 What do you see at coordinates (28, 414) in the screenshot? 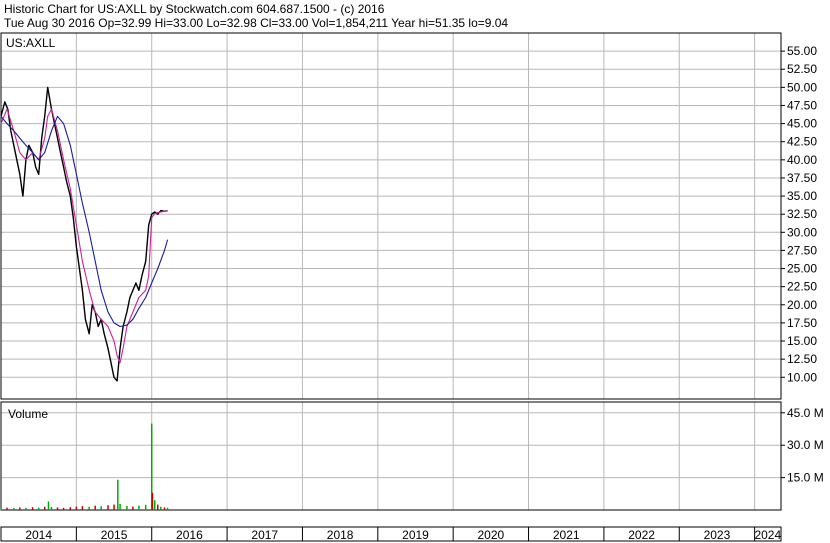
I see `volume-panel-title: Volume` at bounding box center [28, 414].